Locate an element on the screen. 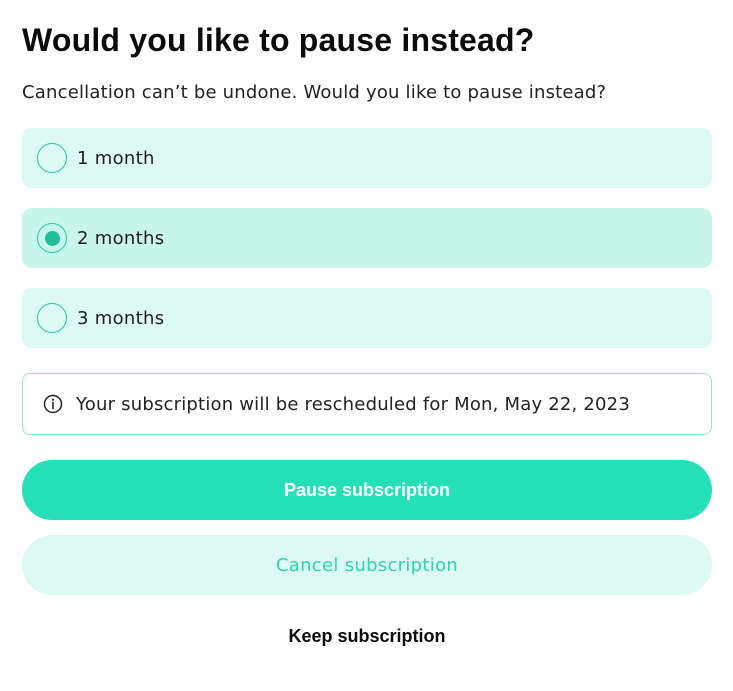 The width and height of the screenshot is (733, 691). option-label: 1 month is located at coordinates (116, 158).